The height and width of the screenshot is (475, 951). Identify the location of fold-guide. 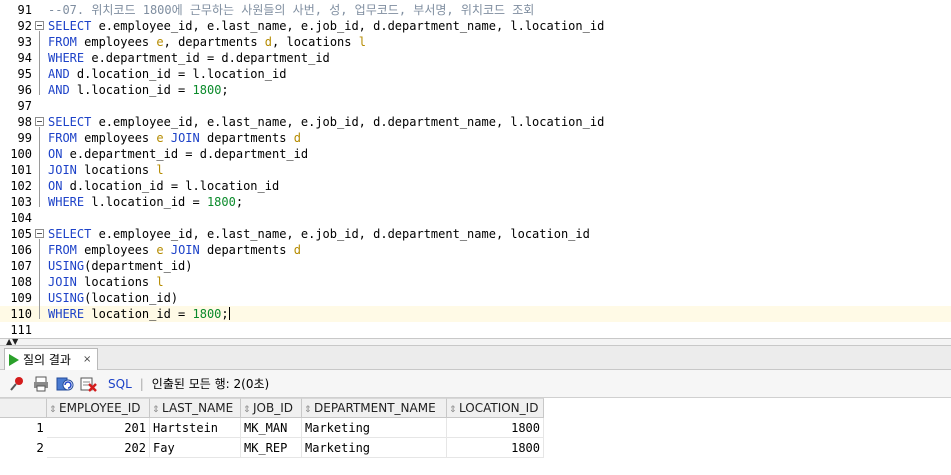
(39, 279).